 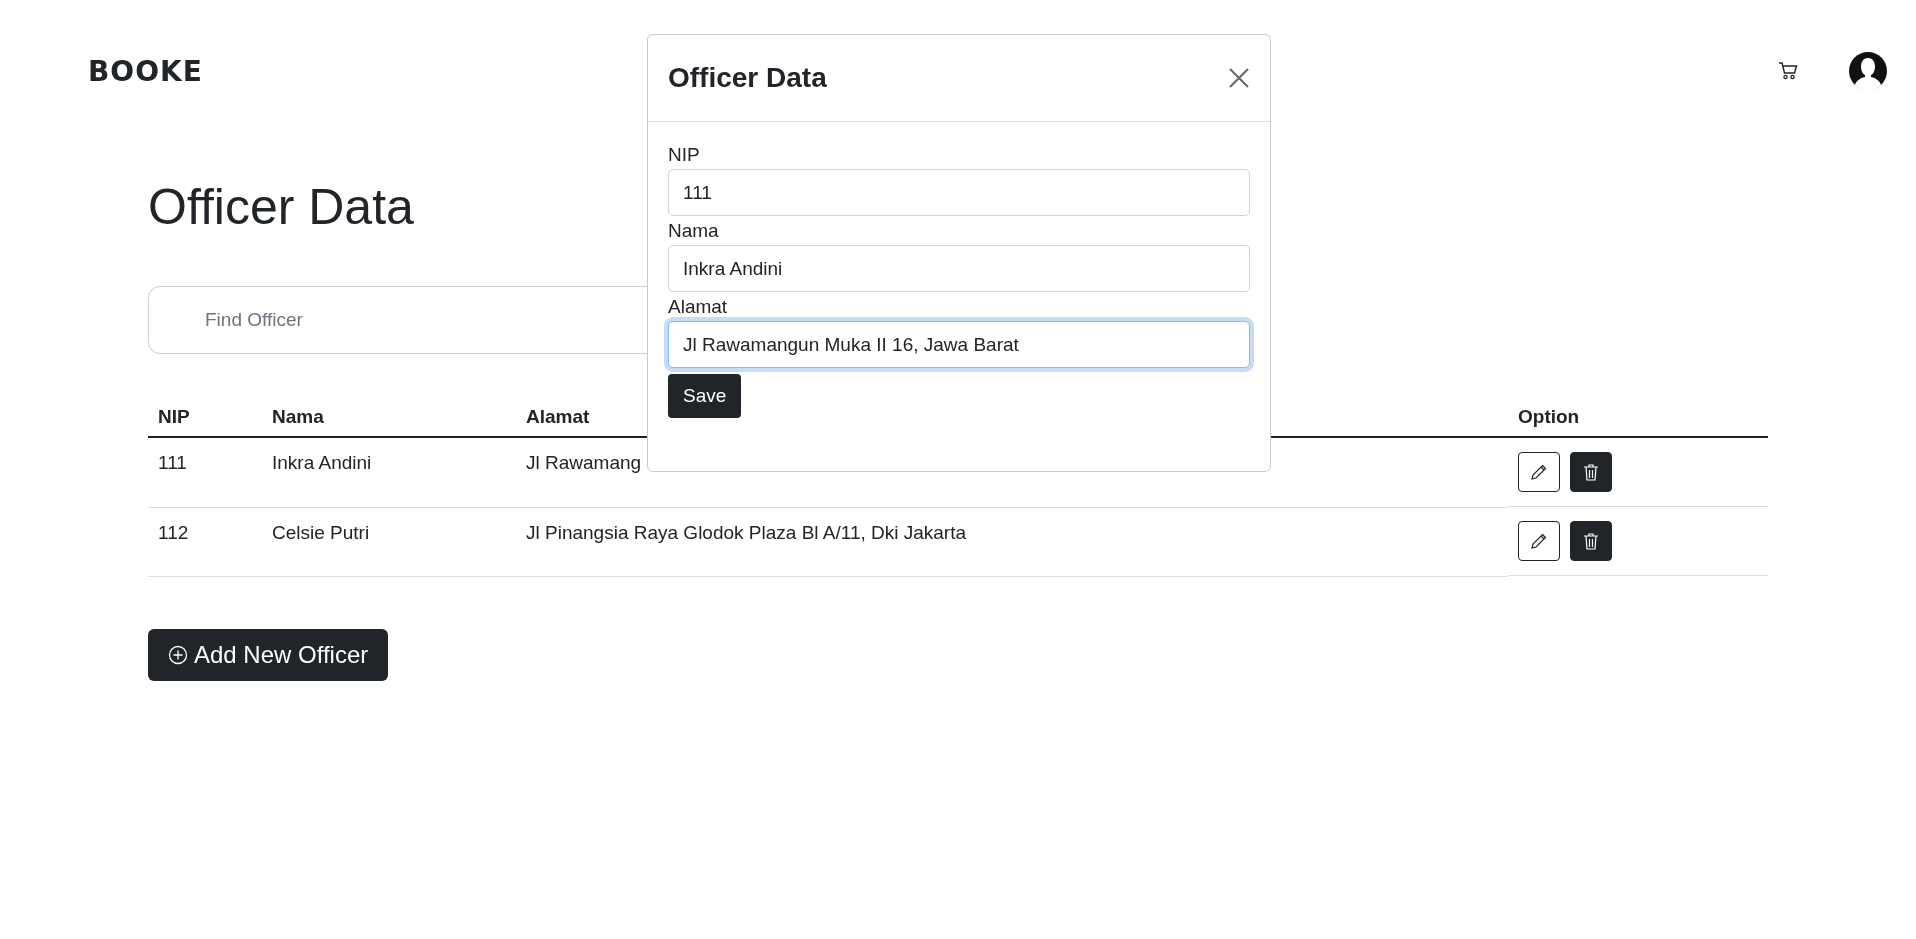 I want to click on field-label: Alamat, so click(x=698, y=307).